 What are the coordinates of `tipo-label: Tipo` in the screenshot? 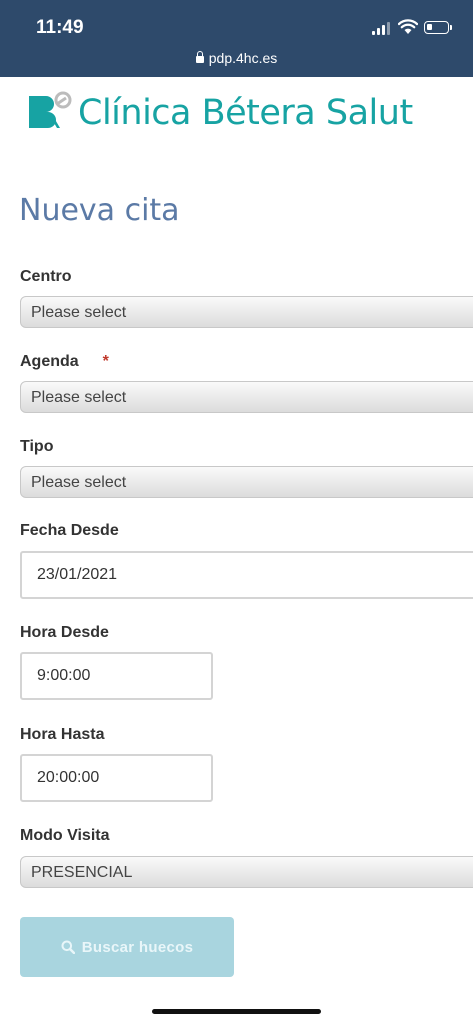 It's located at (37, 446).